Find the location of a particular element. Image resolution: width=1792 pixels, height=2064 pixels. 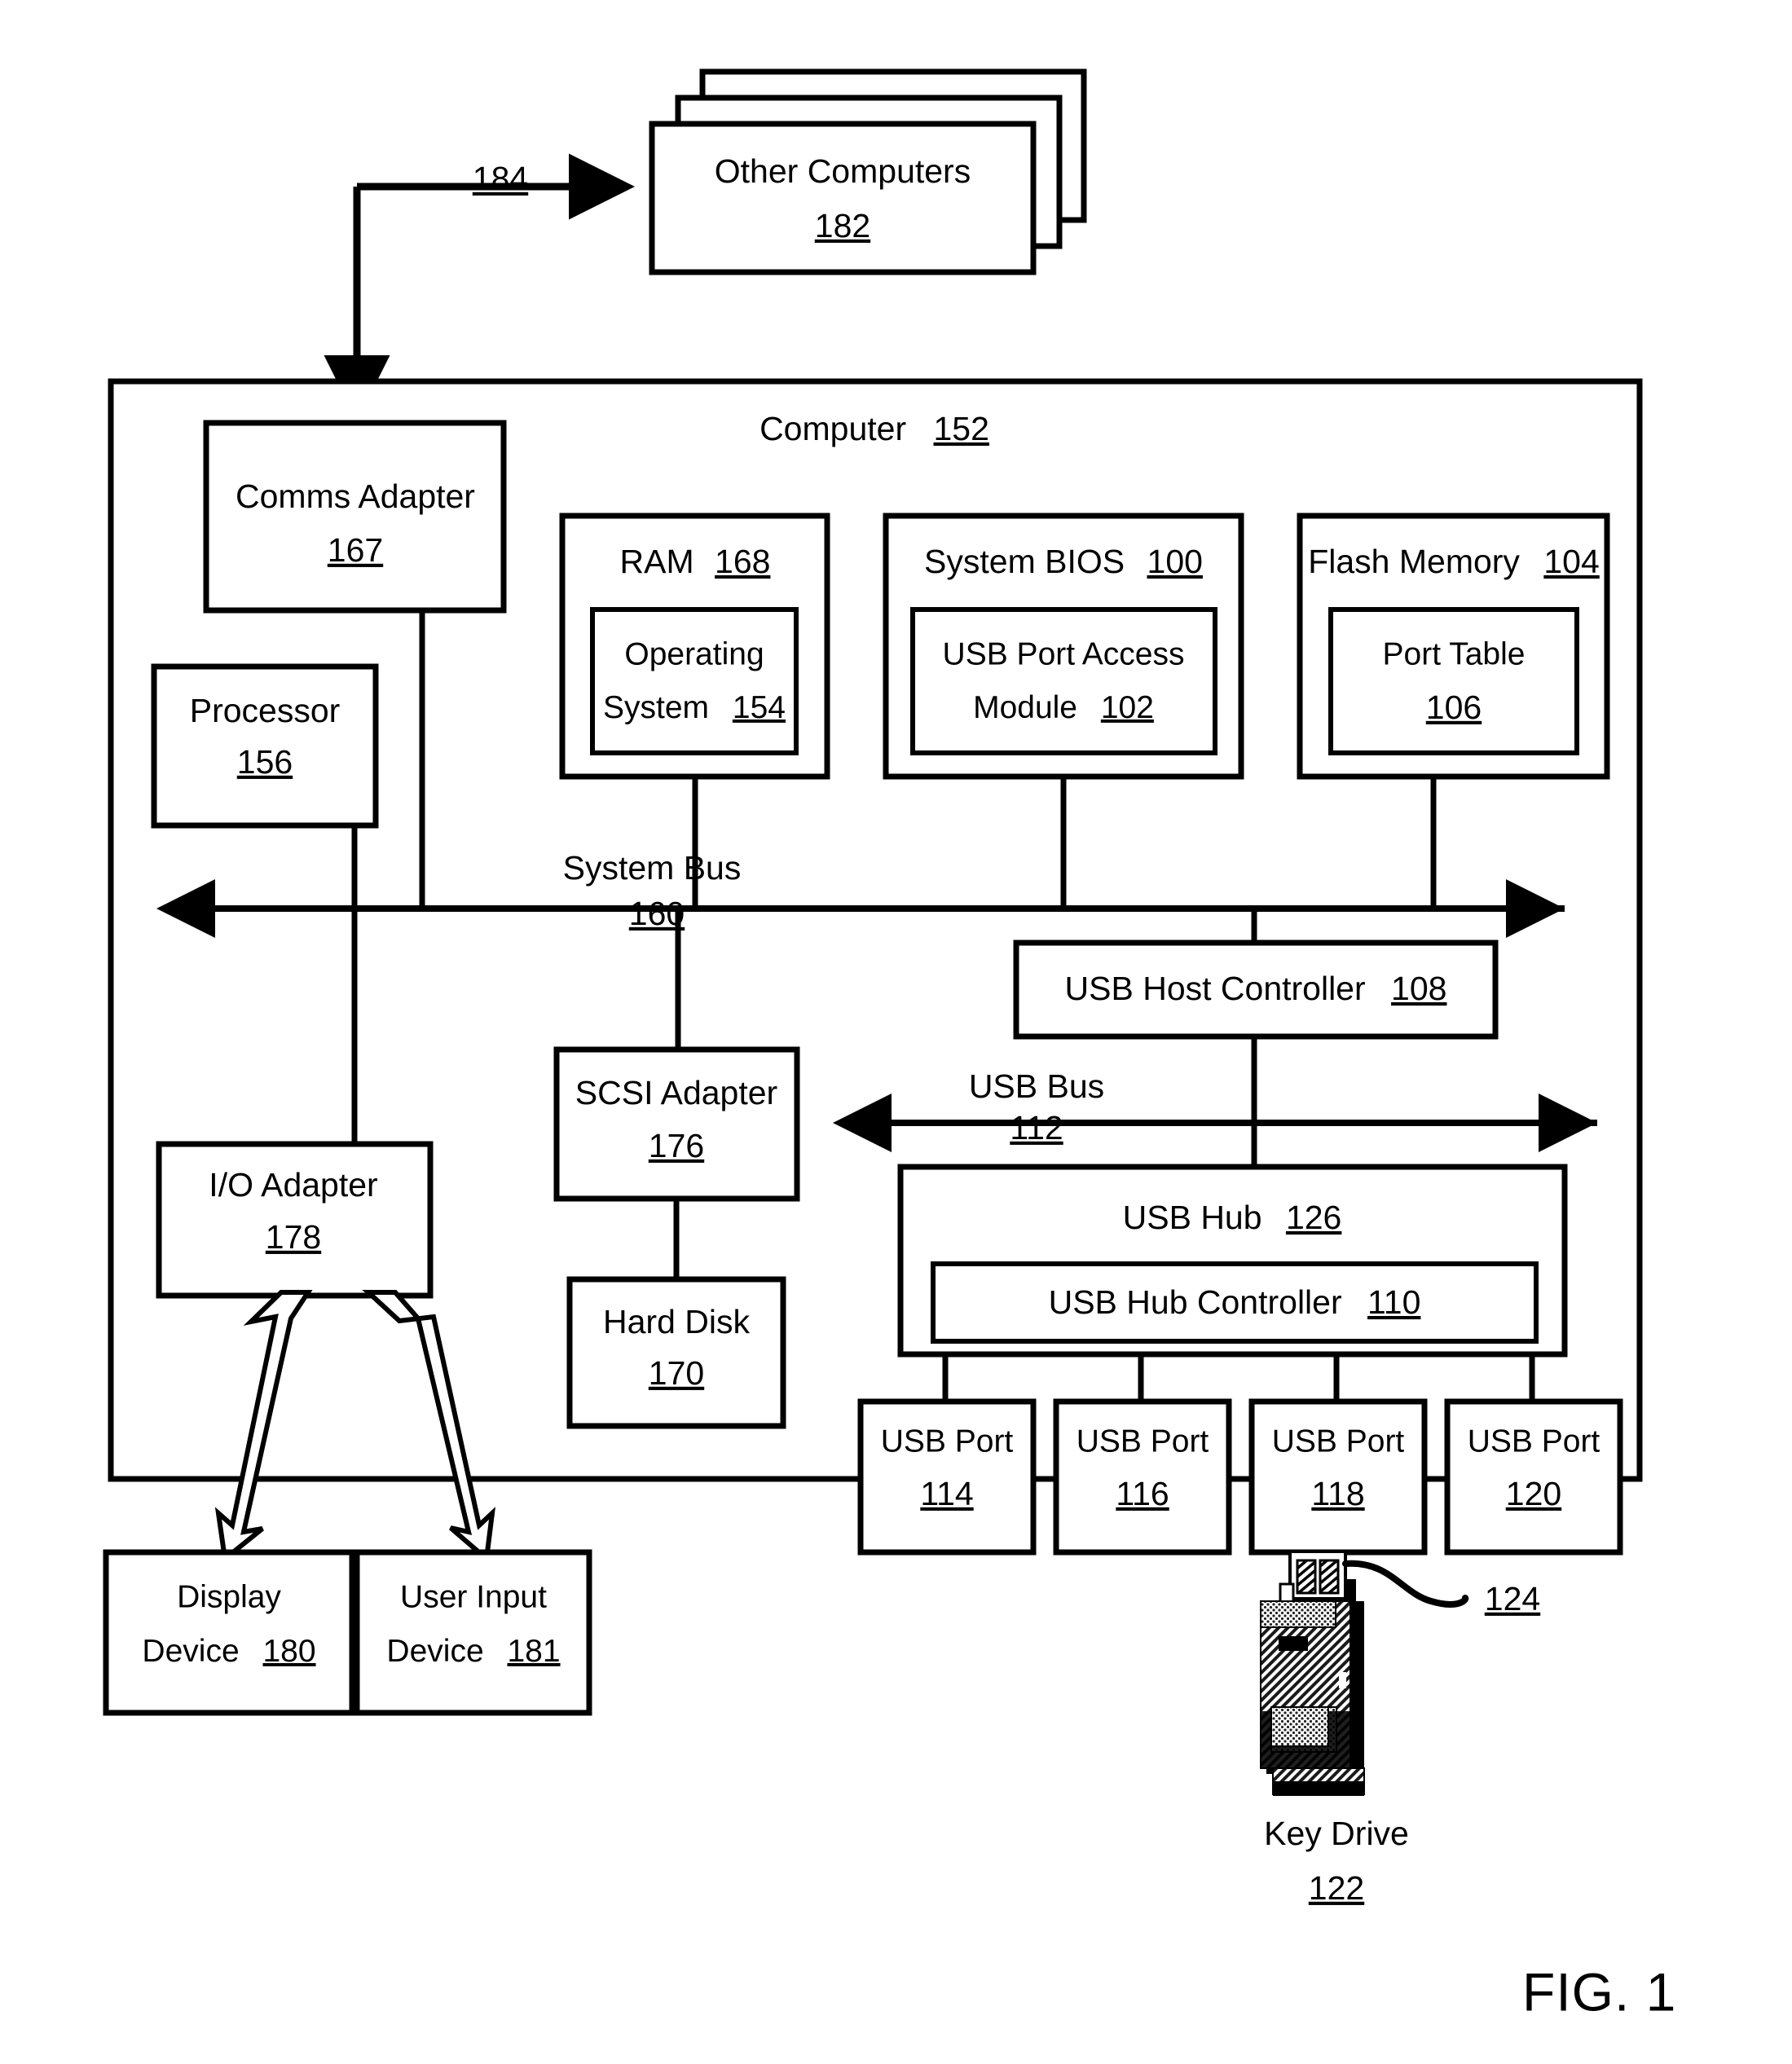

hard-disk-box is located at coordinates (676, 1353).